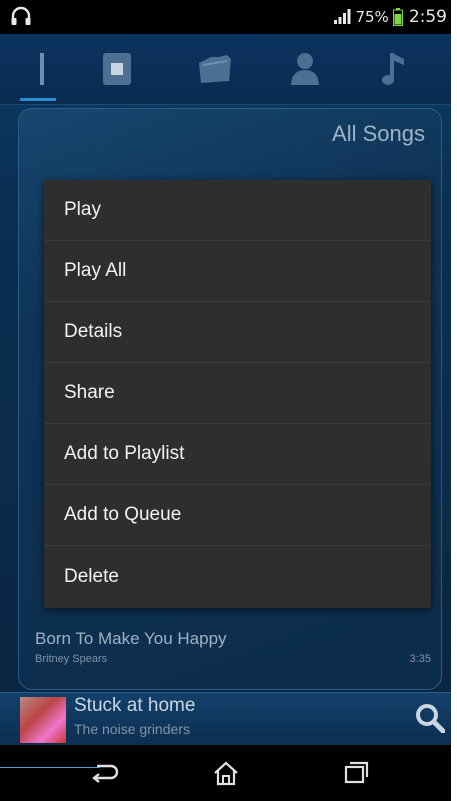 The width and height of the screenshot is (457, 801). What do you see at coordinates (237, 515) in the screenshot?
I see `menu-item-add-to-queue: Add to Queue` at bounding box center [237, 515].